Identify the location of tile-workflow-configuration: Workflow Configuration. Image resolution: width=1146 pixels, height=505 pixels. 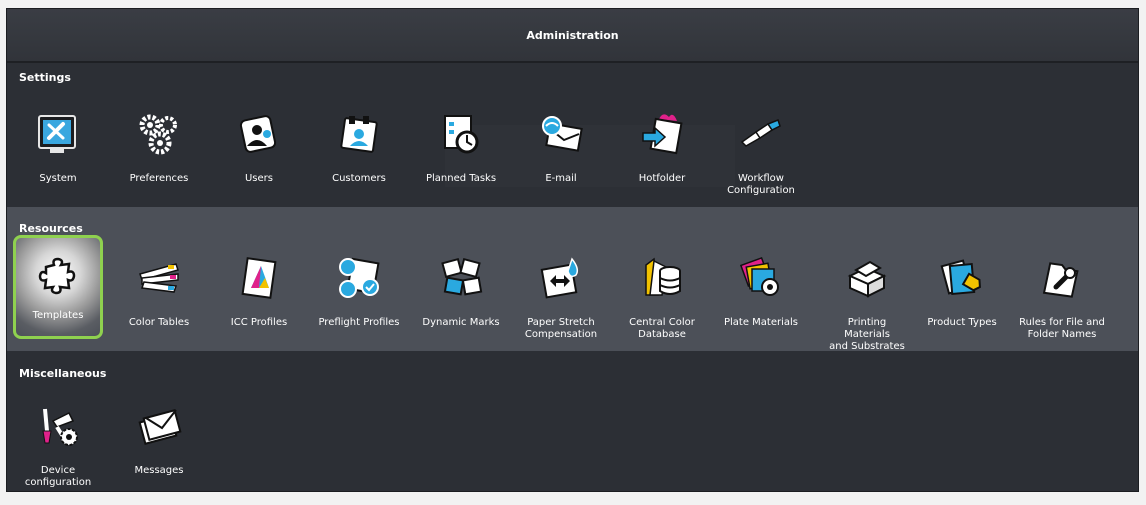
(761, 155).